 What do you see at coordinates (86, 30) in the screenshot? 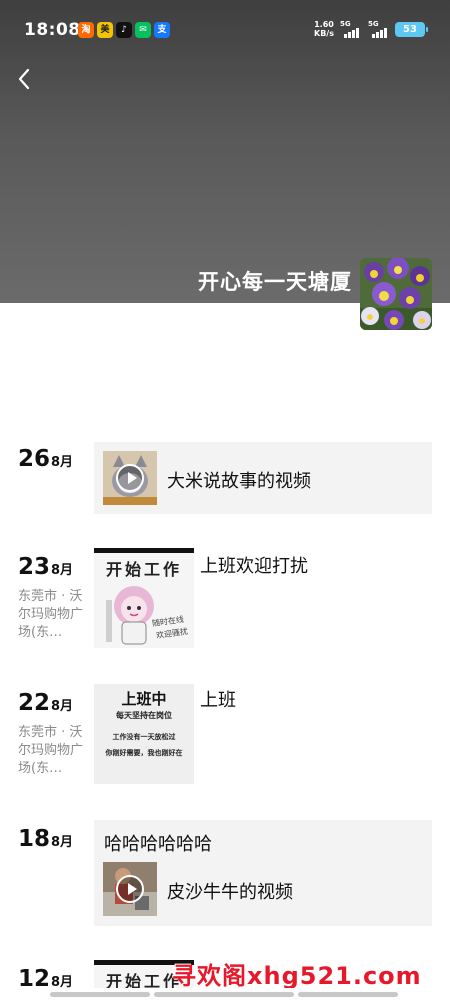
I see `taobao-app-icon: 淘` at bounding box center [86, 30].